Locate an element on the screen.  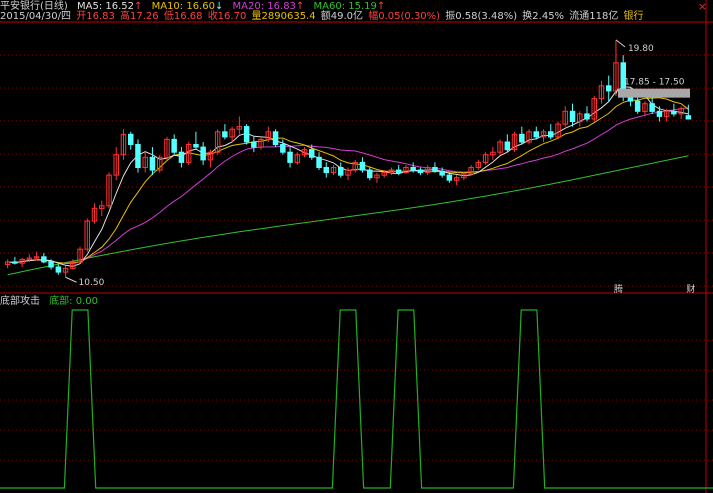
event-marker: 腾 is located at coordinates (618, 289).